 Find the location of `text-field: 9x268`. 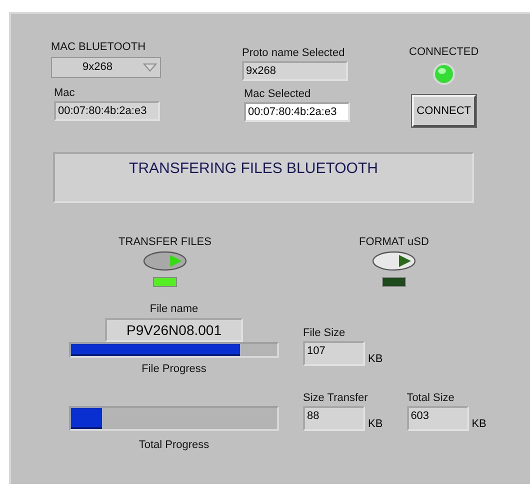

text-field: 9x268 is located at coordinates (295, 71).